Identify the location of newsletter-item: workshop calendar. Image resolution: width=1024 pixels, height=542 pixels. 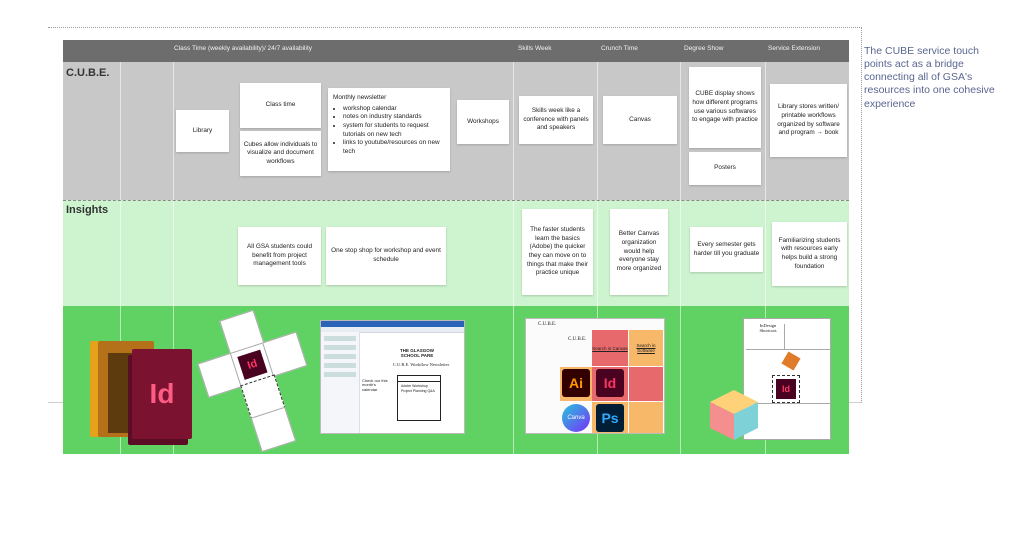
(394, 109).